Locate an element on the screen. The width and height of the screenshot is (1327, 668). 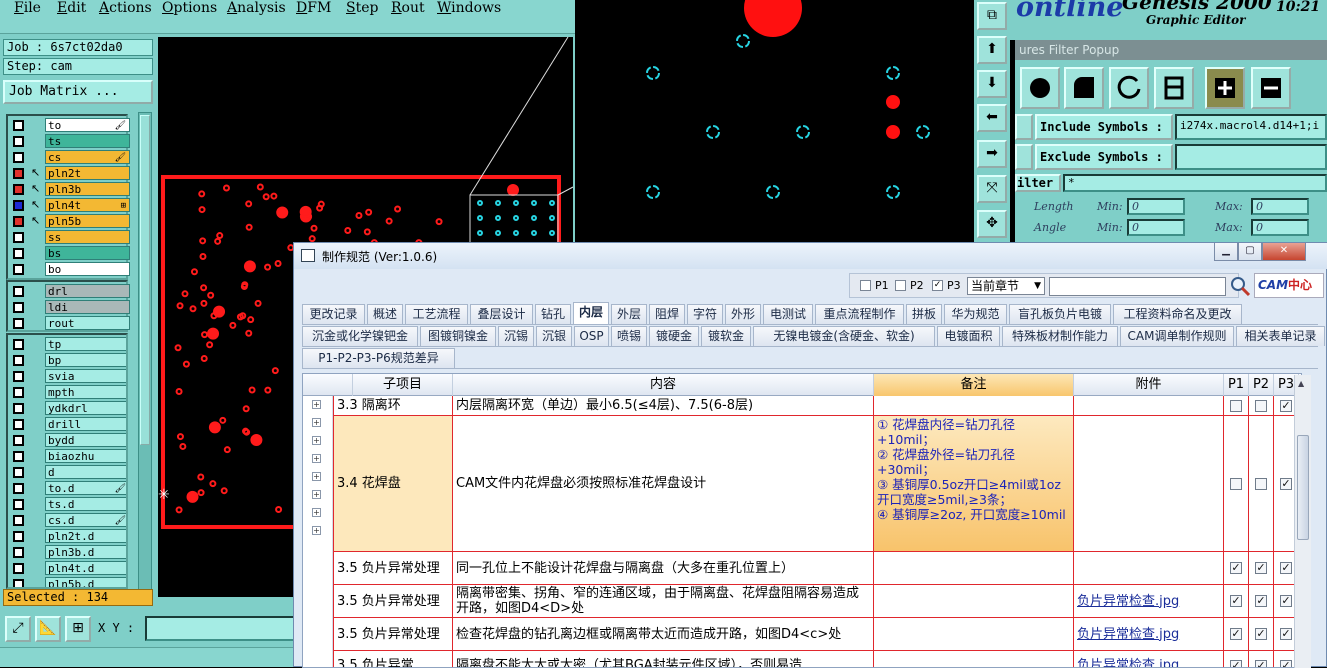
tab-外形: 外形 is located at coordinates (743, 314).